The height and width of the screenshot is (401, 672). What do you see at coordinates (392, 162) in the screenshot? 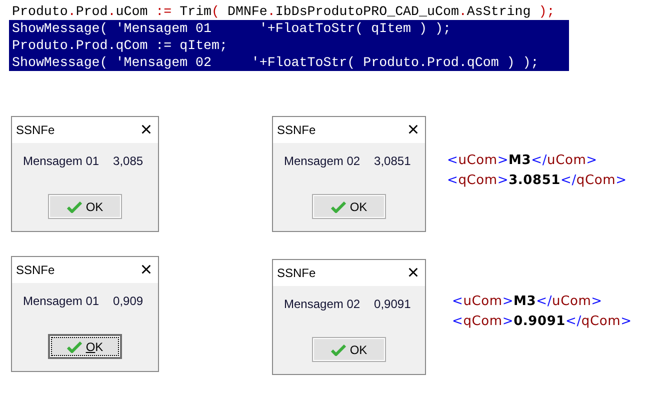
I see `message-value: 3,0851` at bounding box center [392, 162].